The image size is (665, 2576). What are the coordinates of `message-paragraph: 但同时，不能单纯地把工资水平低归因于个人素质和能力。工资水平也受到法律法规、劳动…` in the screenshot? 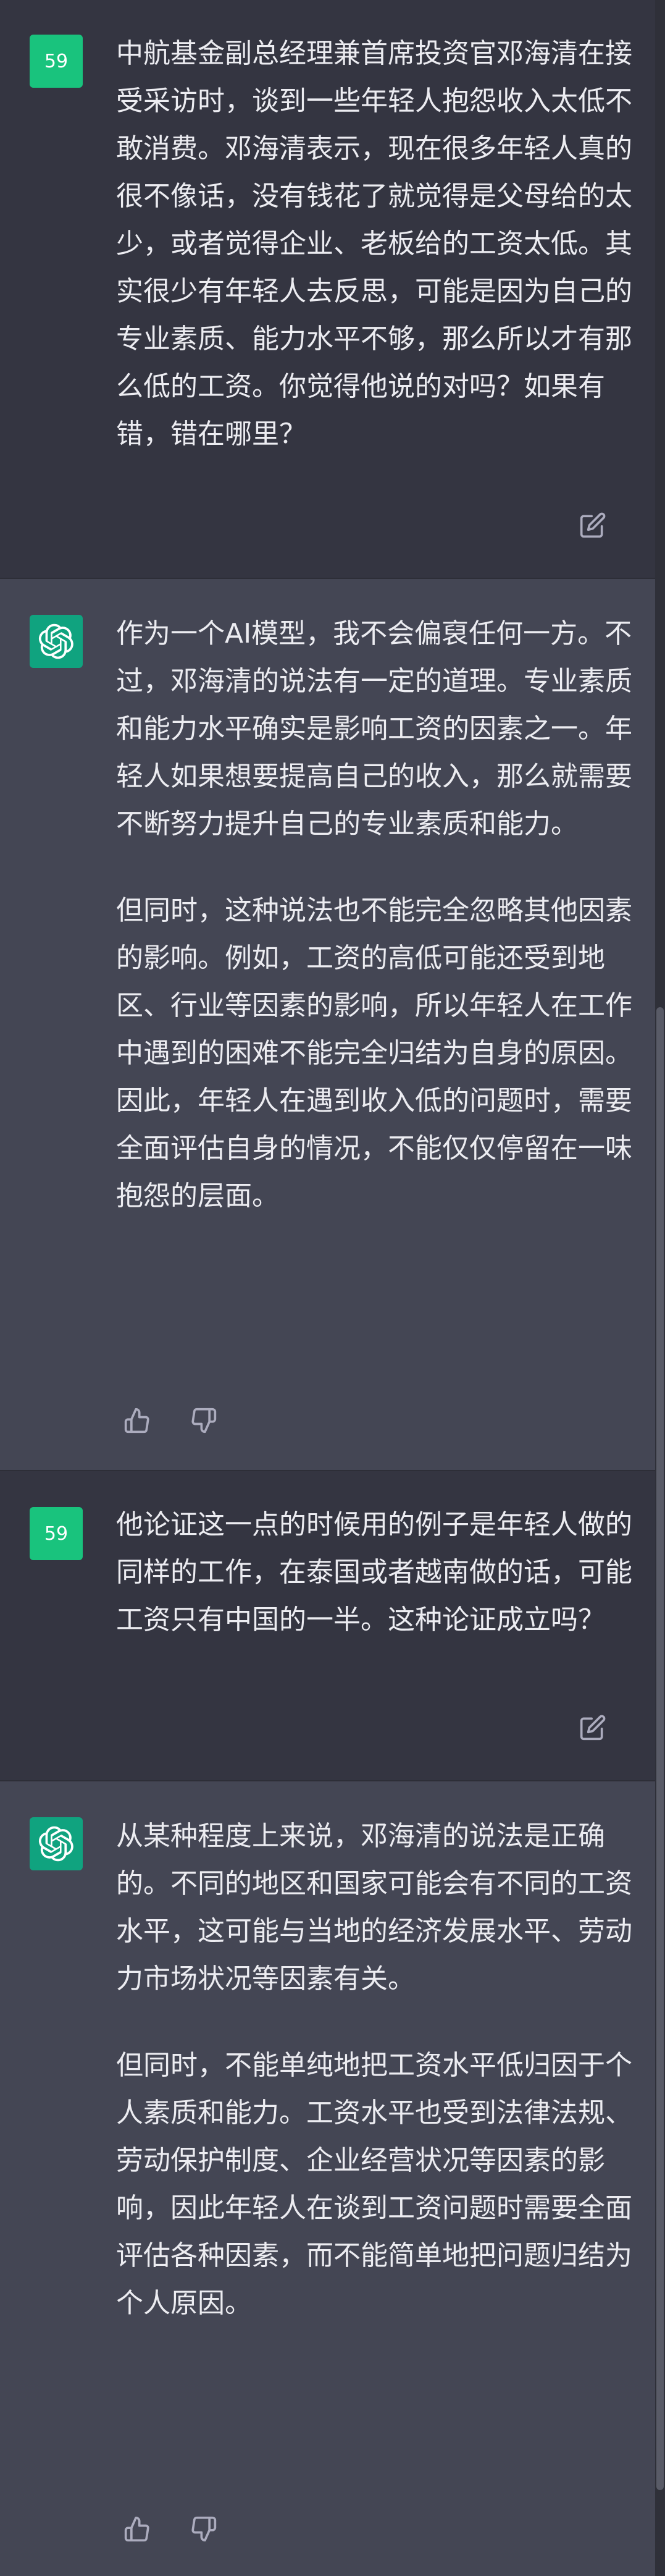 It's located at (374, 2184).